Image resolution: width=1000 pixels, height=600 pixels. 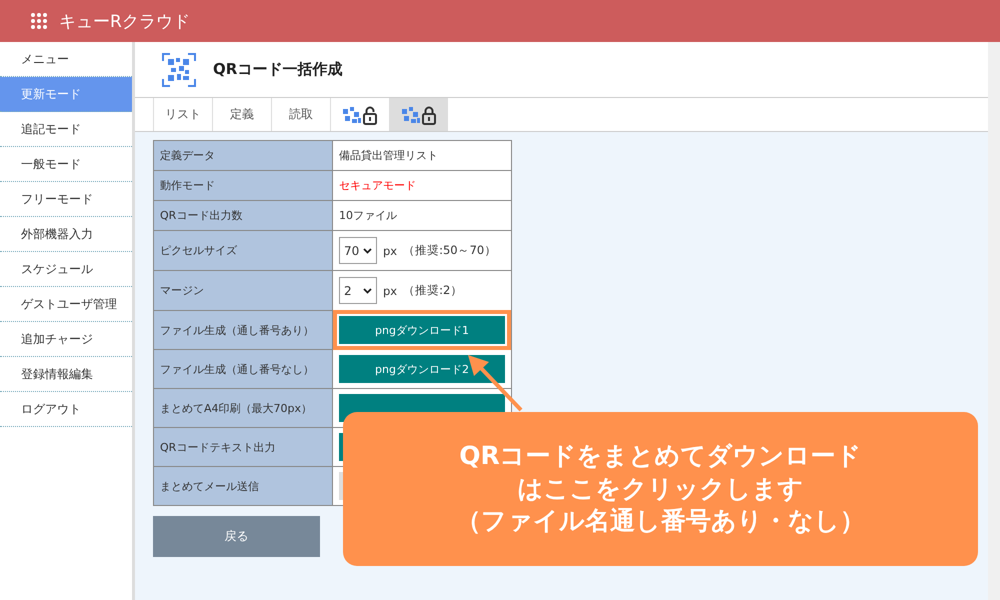 I want to click on callout-text: QRコードをまとめてダウンロード, so click(x=660, y=456).